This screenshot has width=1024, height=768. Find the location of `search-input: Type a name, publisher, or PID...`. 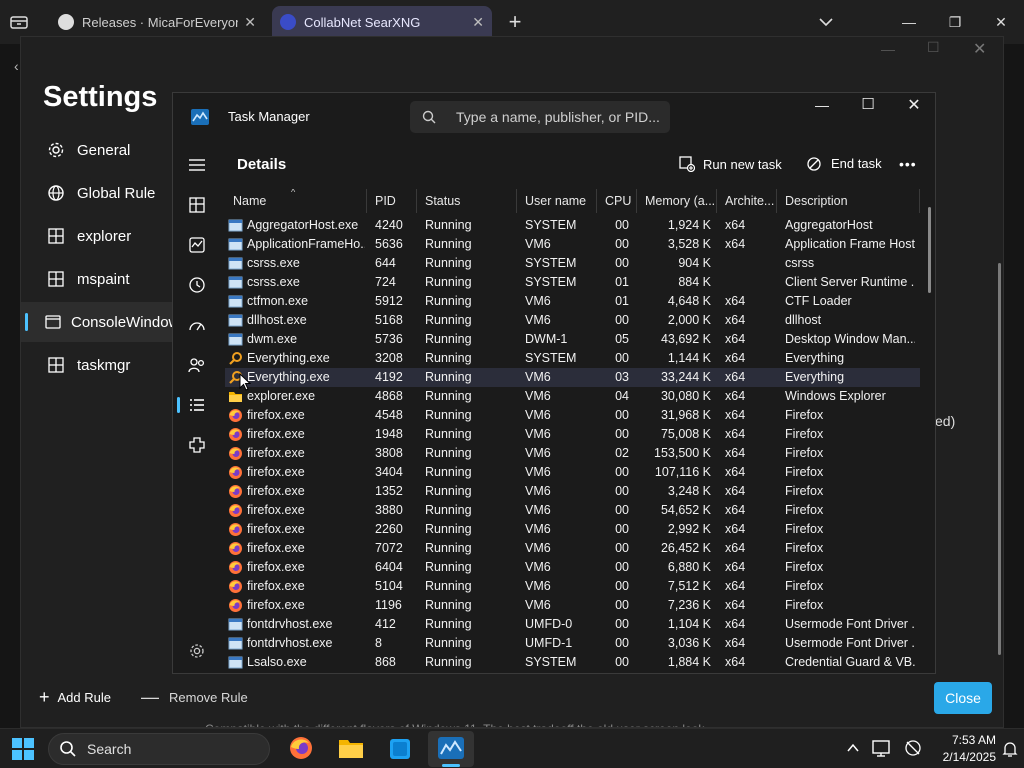

search-input: Type a name, publisher, or PID... is located at coordinates (558, 117).